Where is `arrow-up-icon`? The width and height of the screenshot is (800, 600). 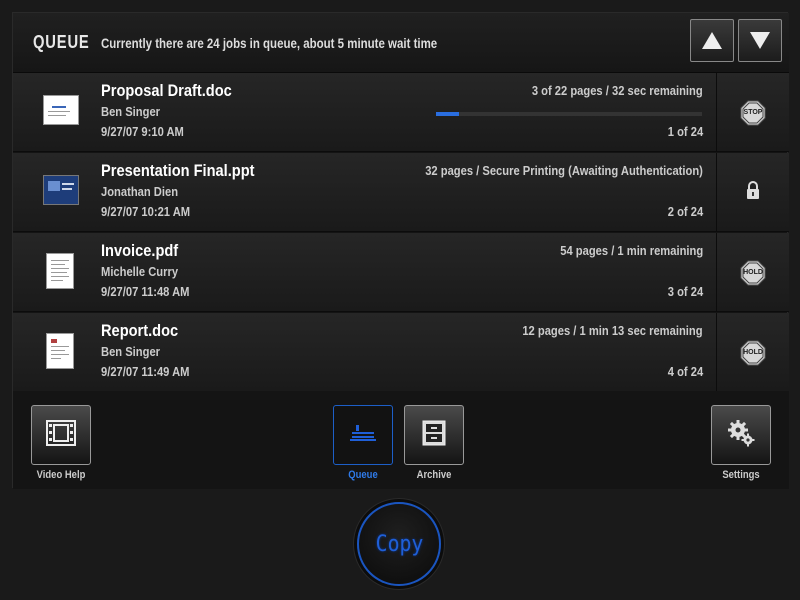
arrow-up-icon is located at coordinates (712, 40).